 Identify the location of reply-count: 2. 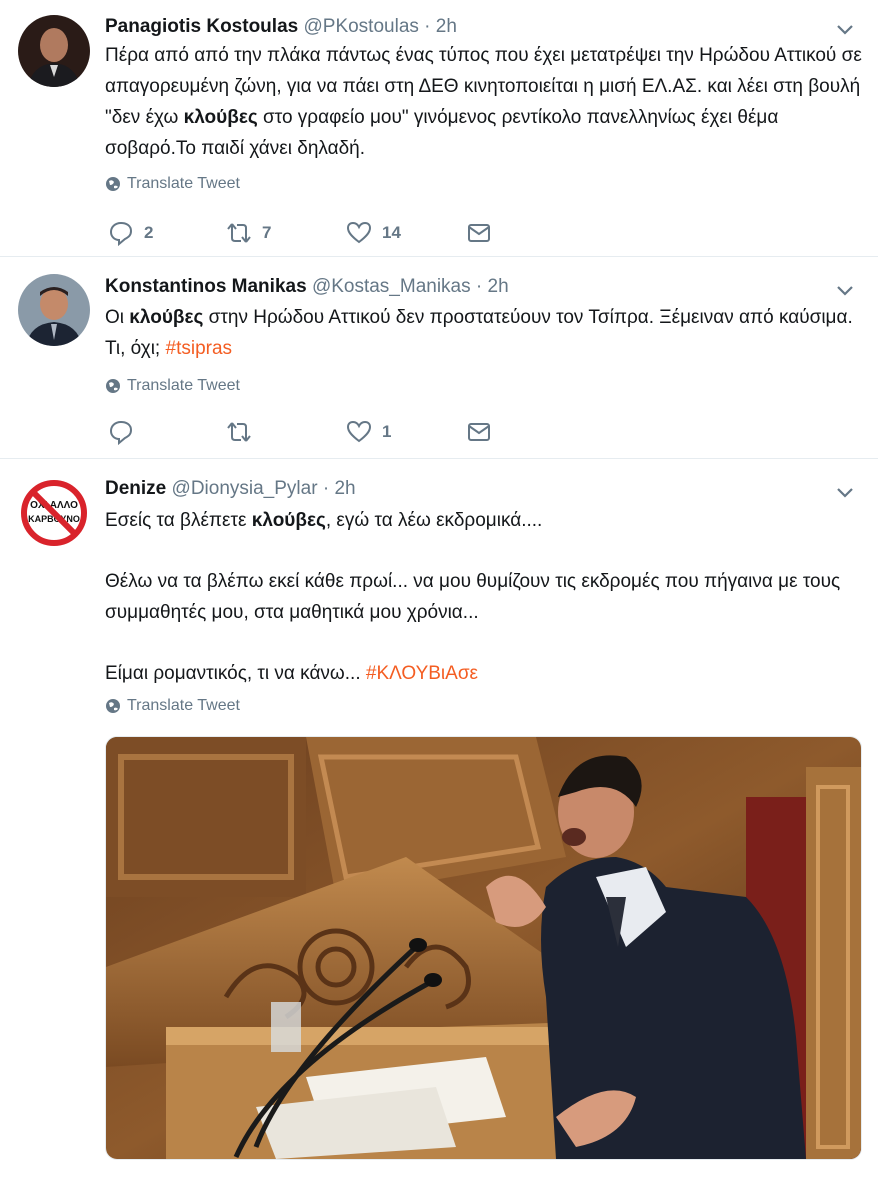
(149, 232).